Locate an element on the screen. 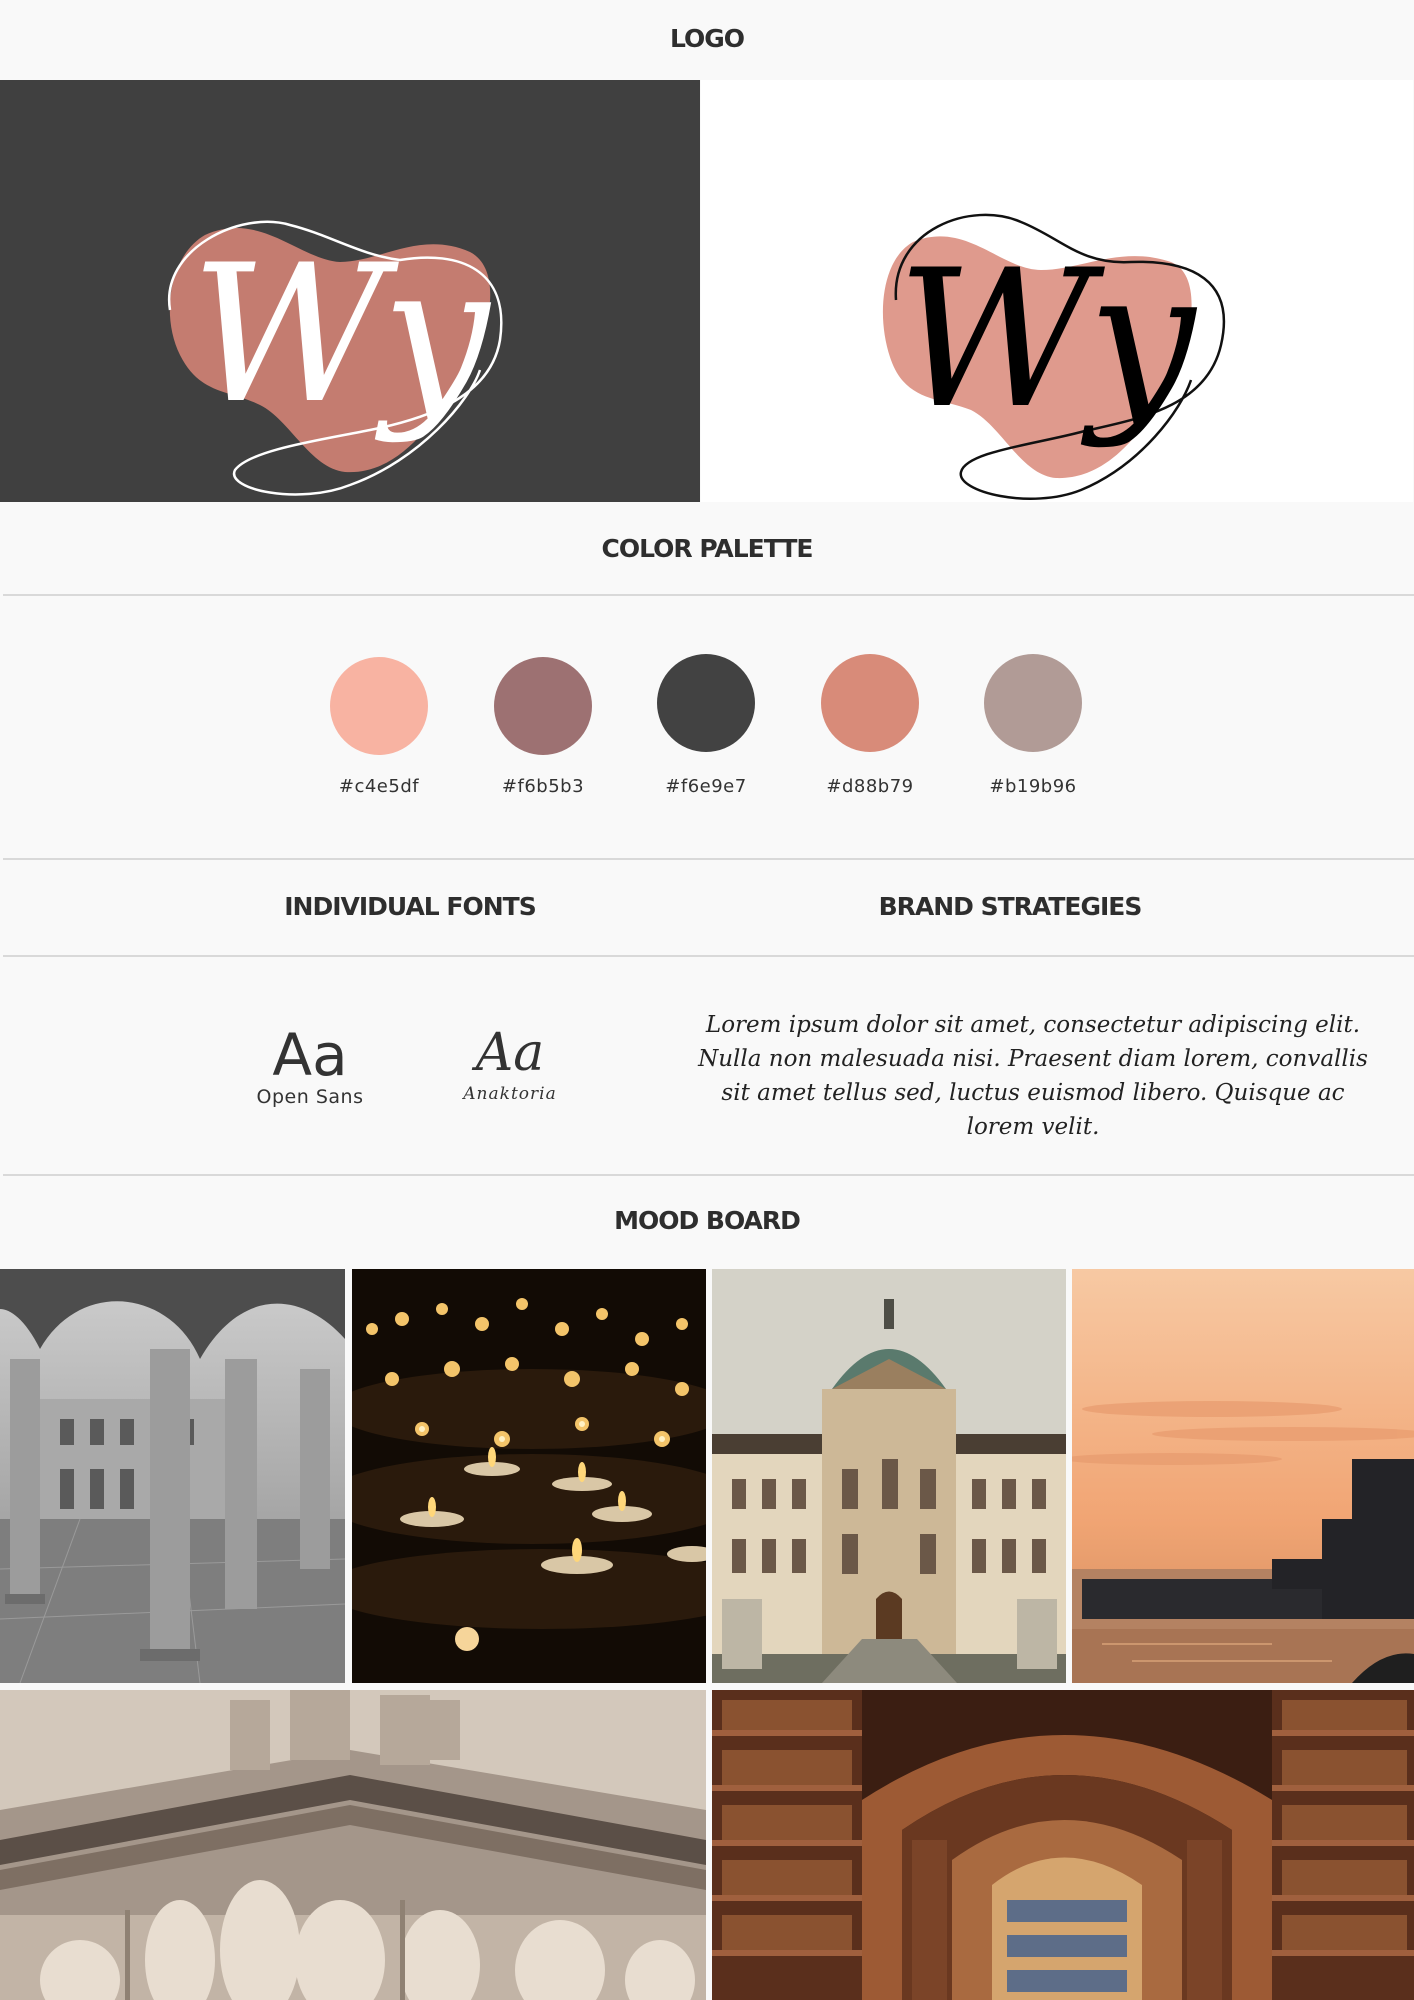 The image size is (1414, 2000). logo-dark-variant: Wy is located at coordinates (350, 291).